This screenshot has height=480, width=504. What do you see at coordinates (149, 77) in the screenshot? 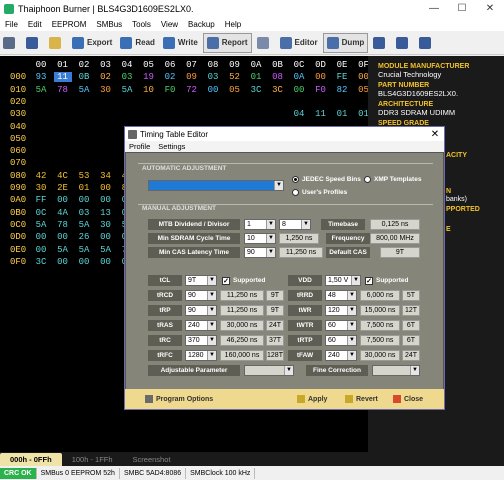
I see `hex-byte: 19` at bounding box center [149, 77].